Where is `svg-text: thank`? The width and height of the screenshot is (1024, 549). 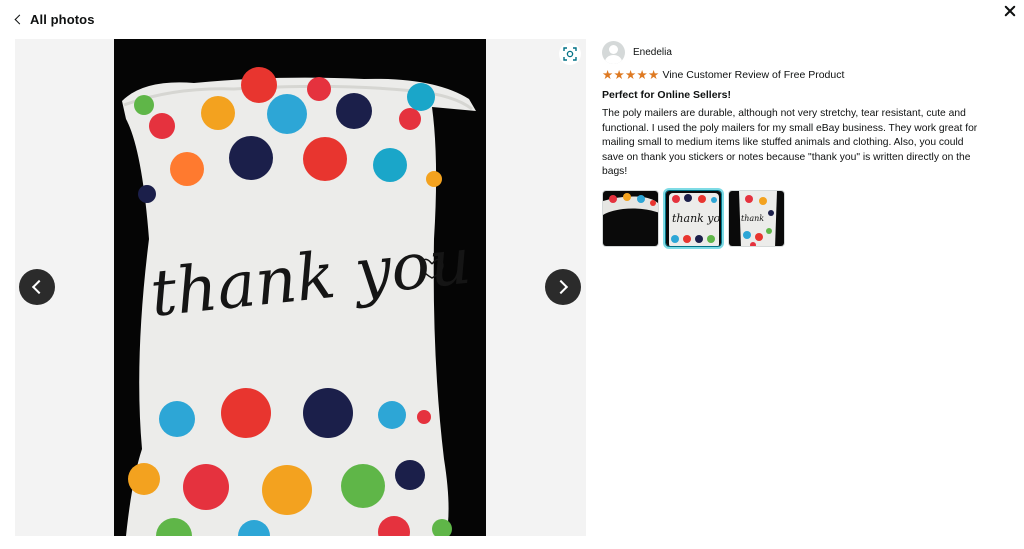 svg-text: thank is located at coordinates (752, 218).